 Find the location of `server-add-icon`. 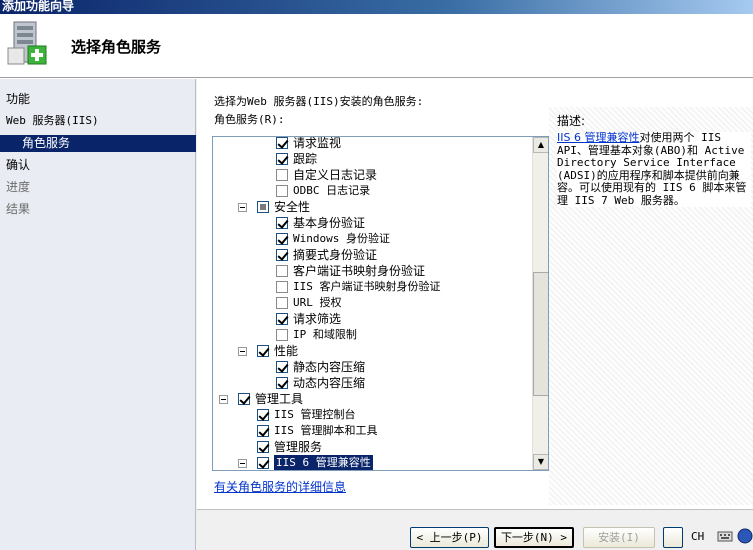

server-add-icon is located at coordinates (27, 43).